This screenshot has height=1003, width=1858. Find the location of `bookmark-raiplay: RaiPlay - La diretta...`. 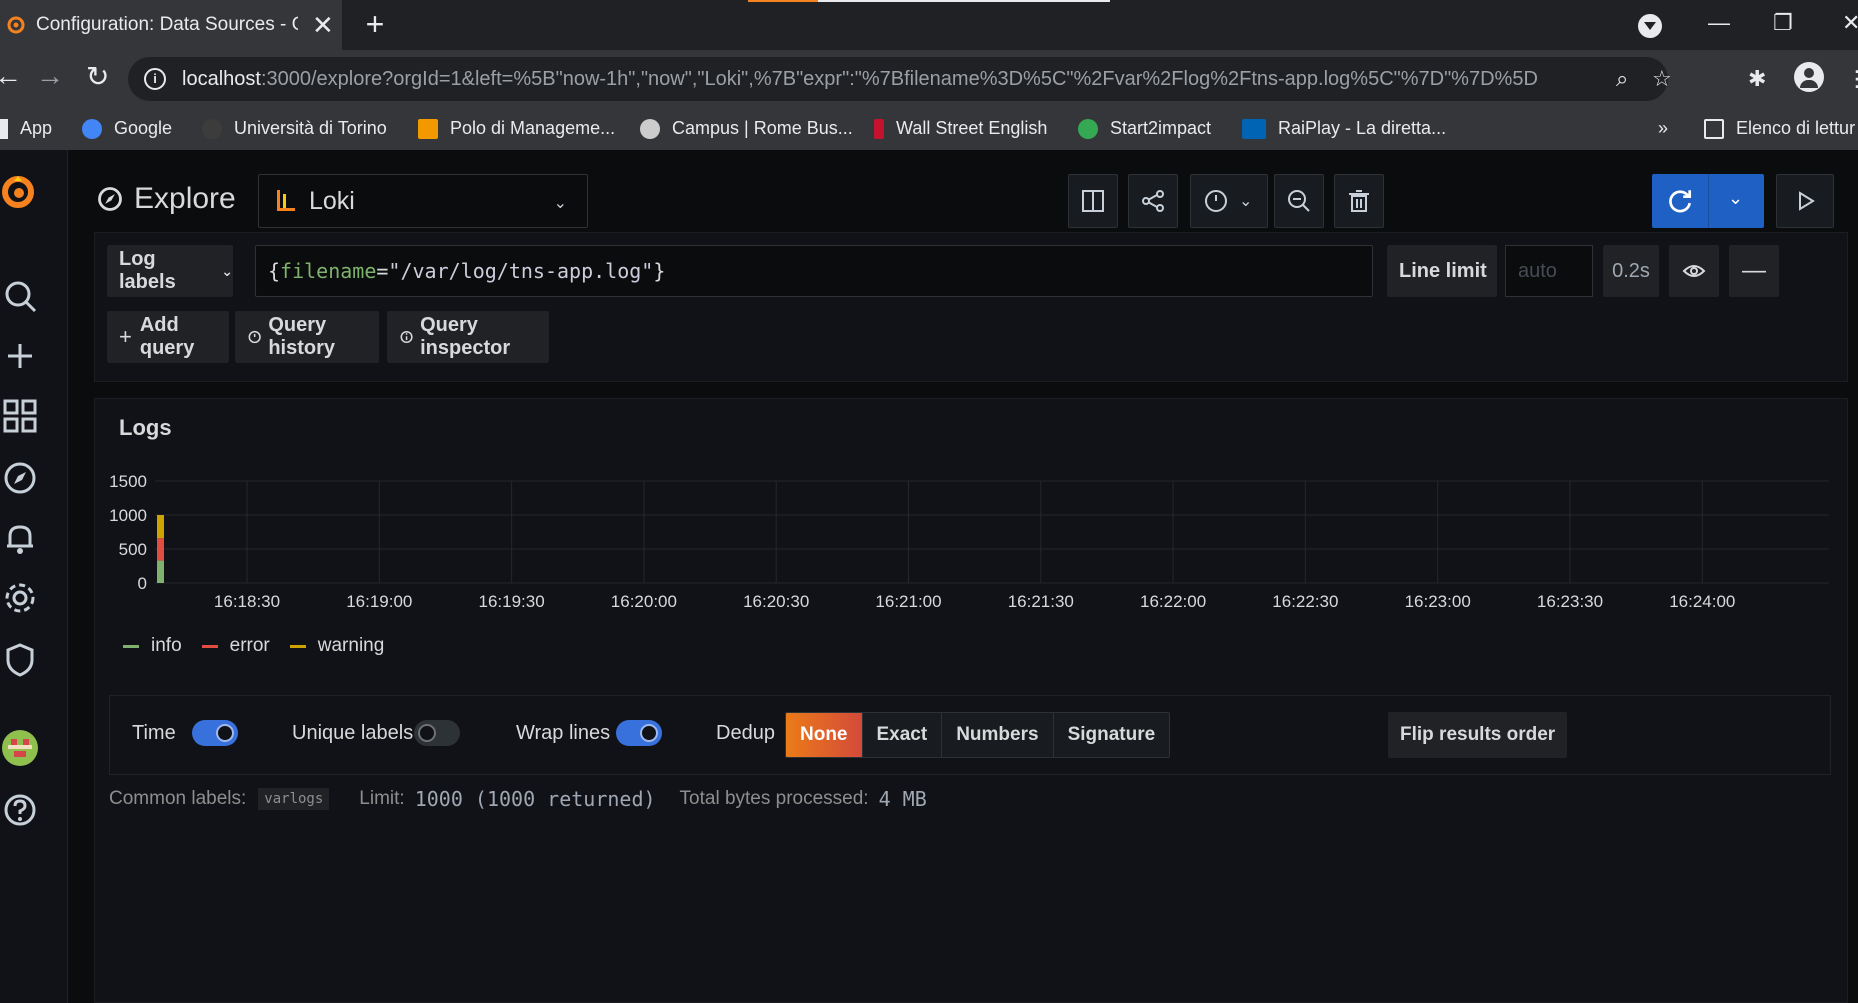

bookmark-raiplay: RaiPlay - La diretta... is located at coordinates (1344, 128).